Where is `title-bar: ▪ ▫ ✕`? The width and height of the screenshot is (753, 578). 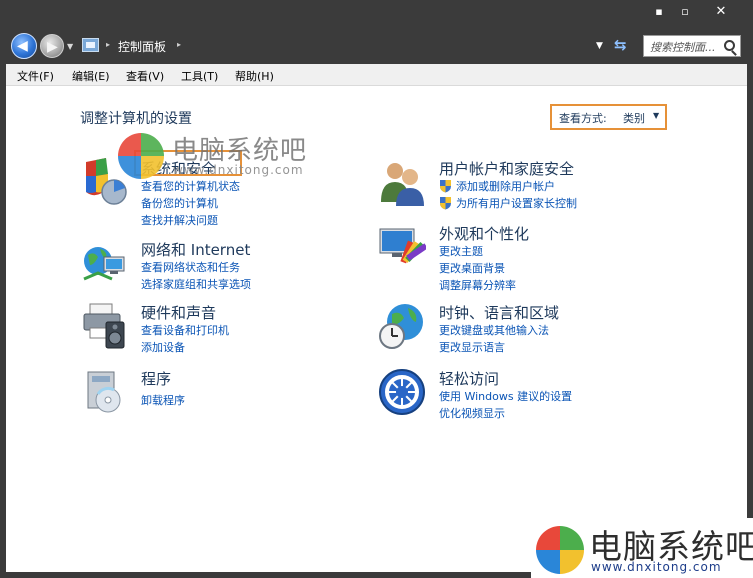 title-bar: ▪ ▫ ✕ is located at coordinates (376, 15).